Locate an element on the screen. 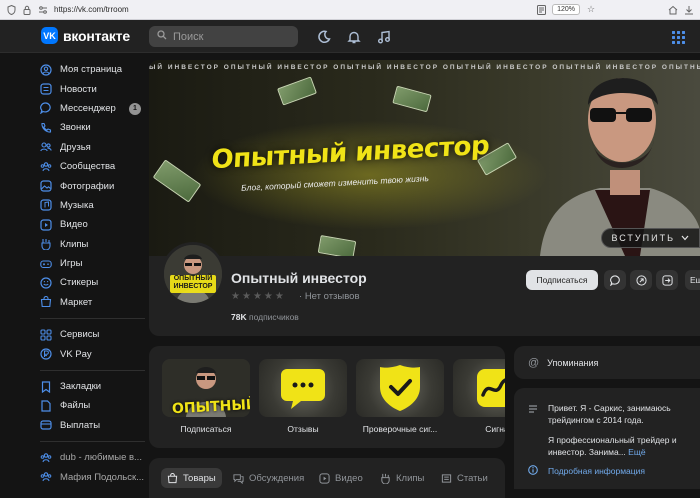  sidebar-item-news: Новости is located at coordinates (92, 88).